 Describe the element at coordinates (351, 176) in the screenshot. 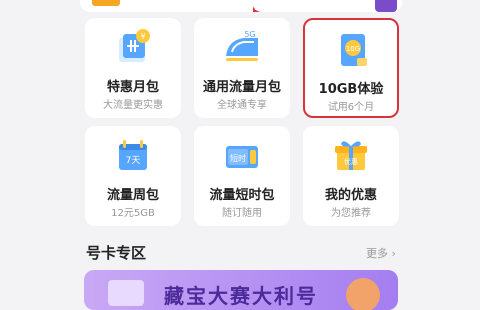

I see `tile-my-offers: 优惠 我的优惠 为您推荐` at that location.